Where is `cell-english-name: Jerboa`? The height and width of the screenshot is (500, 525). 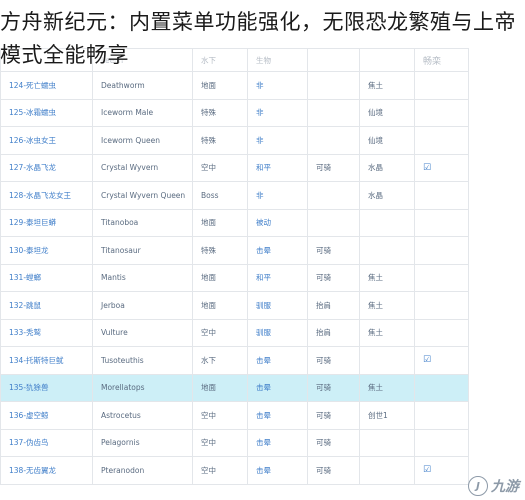
cell-english-name: Jerboa is located at coordinates (142, 305).